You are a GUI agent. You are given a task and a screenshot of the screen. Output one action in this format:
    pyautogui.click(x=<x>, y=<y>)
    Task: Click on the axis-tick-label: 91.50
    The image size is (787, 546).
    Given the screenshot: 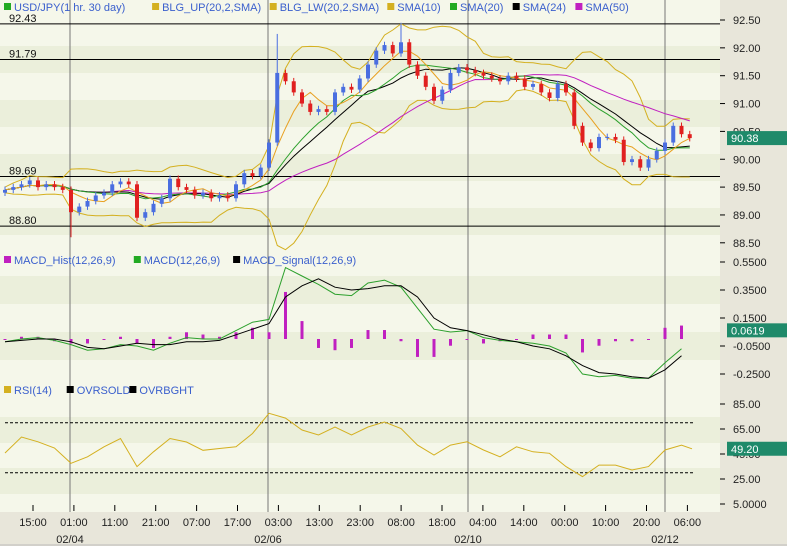 What is the action you would take?
    pyautogui.click(x=747, y=77)
    